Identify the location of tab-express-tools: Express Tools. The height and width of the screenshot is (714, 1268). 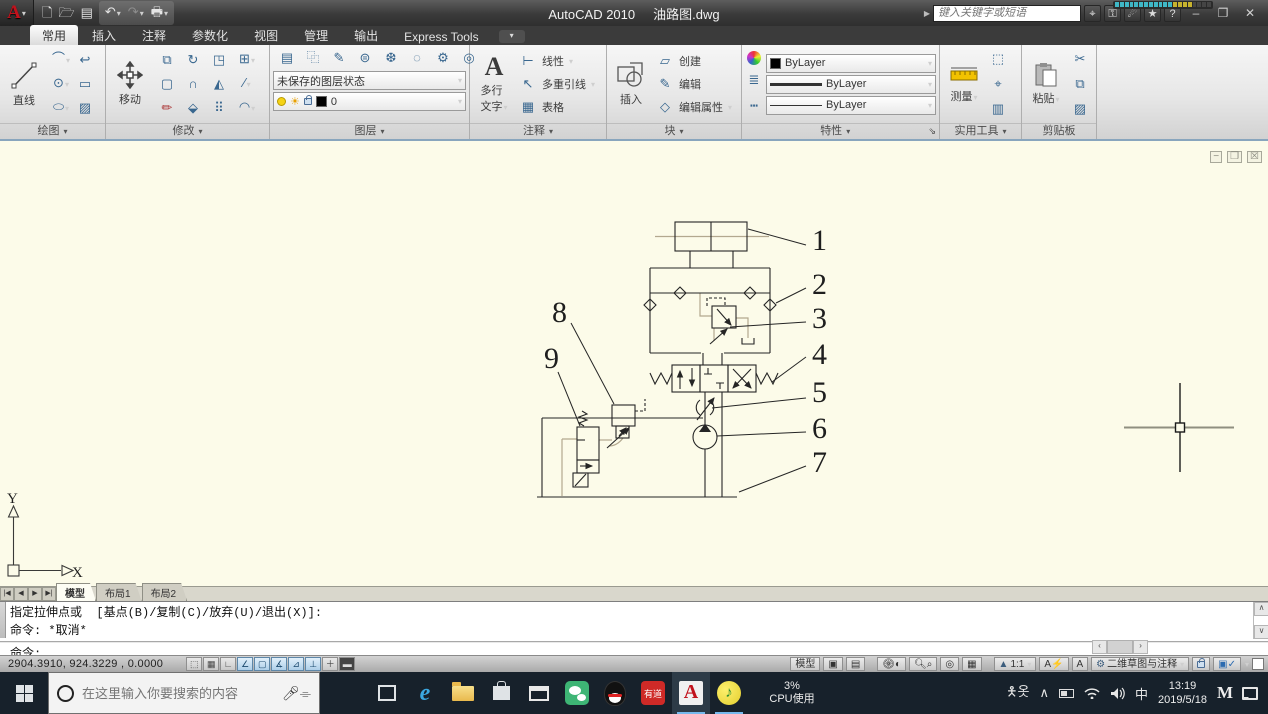
(441, 36).